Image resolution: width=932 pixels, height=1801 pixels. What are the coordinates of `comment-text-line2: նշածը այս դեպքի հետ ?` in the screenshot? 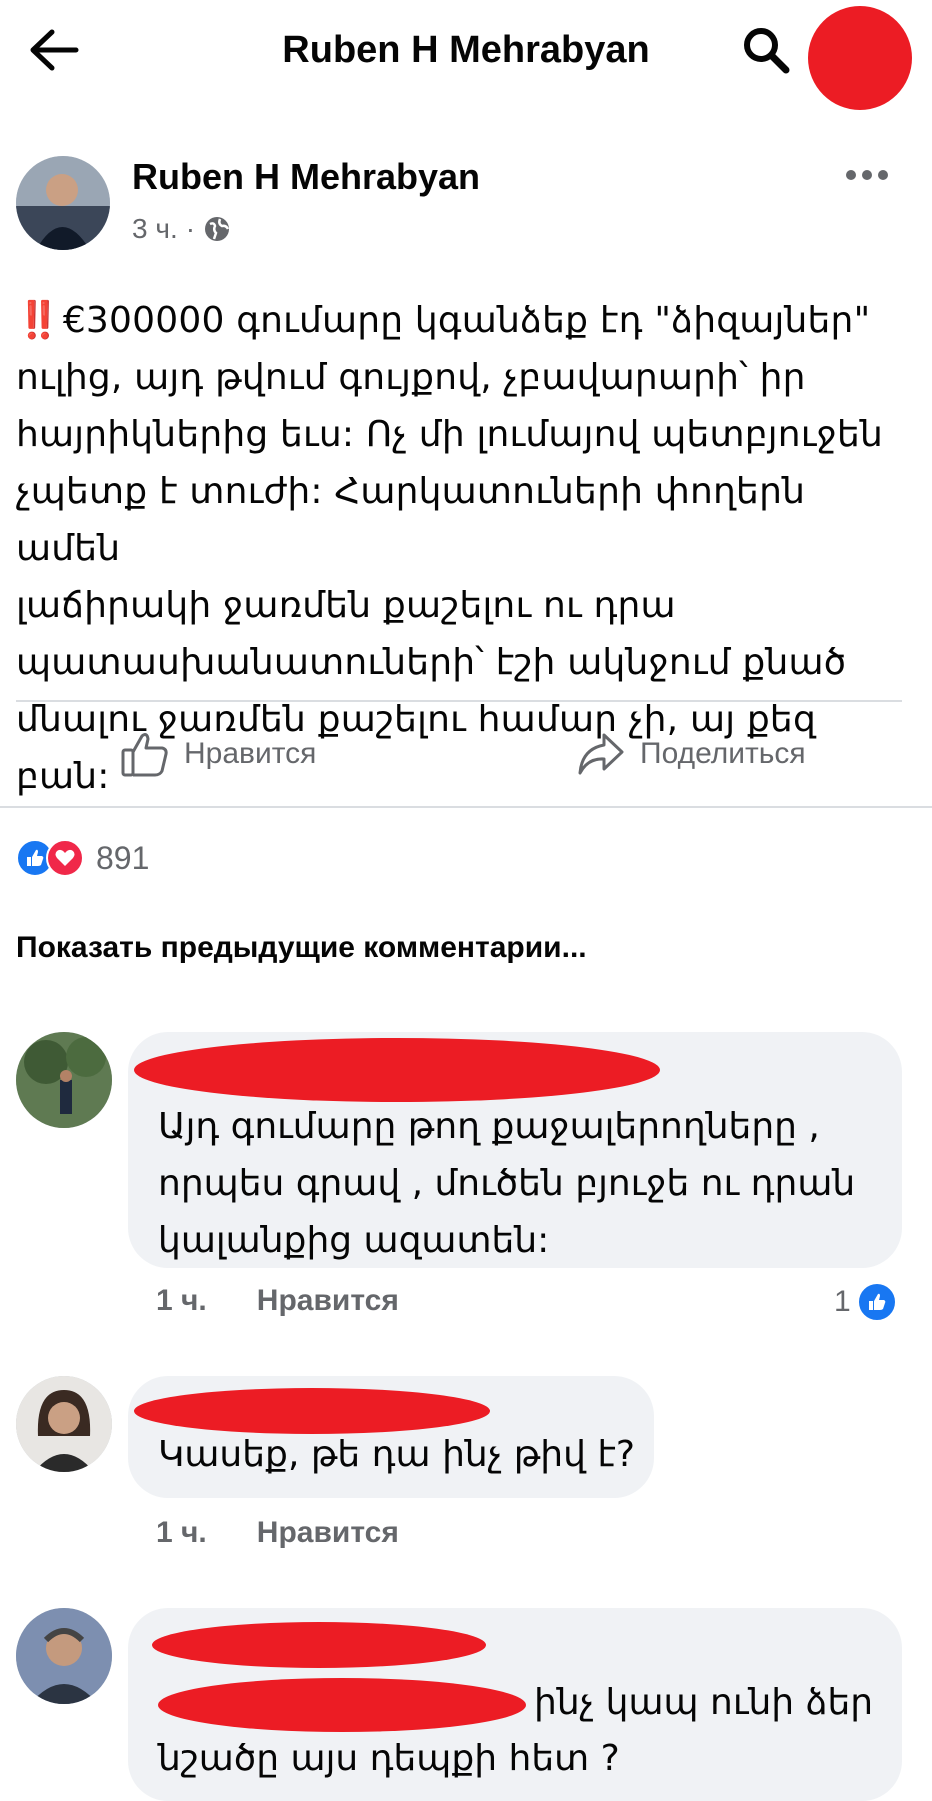 It's located at (389, 1758).